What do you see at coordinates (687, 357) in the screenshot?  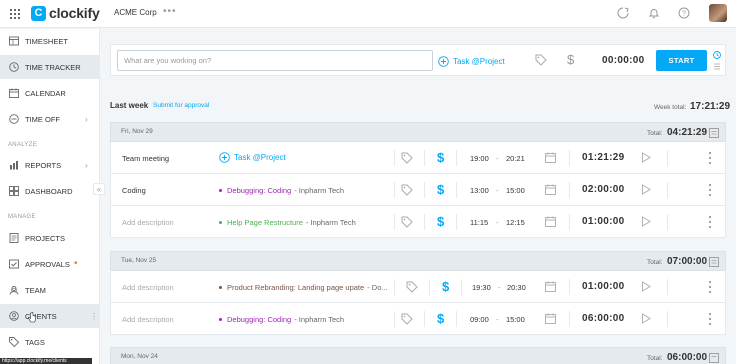 I see `day-total-value: 06:00:00` at bounding box center [687, 357].